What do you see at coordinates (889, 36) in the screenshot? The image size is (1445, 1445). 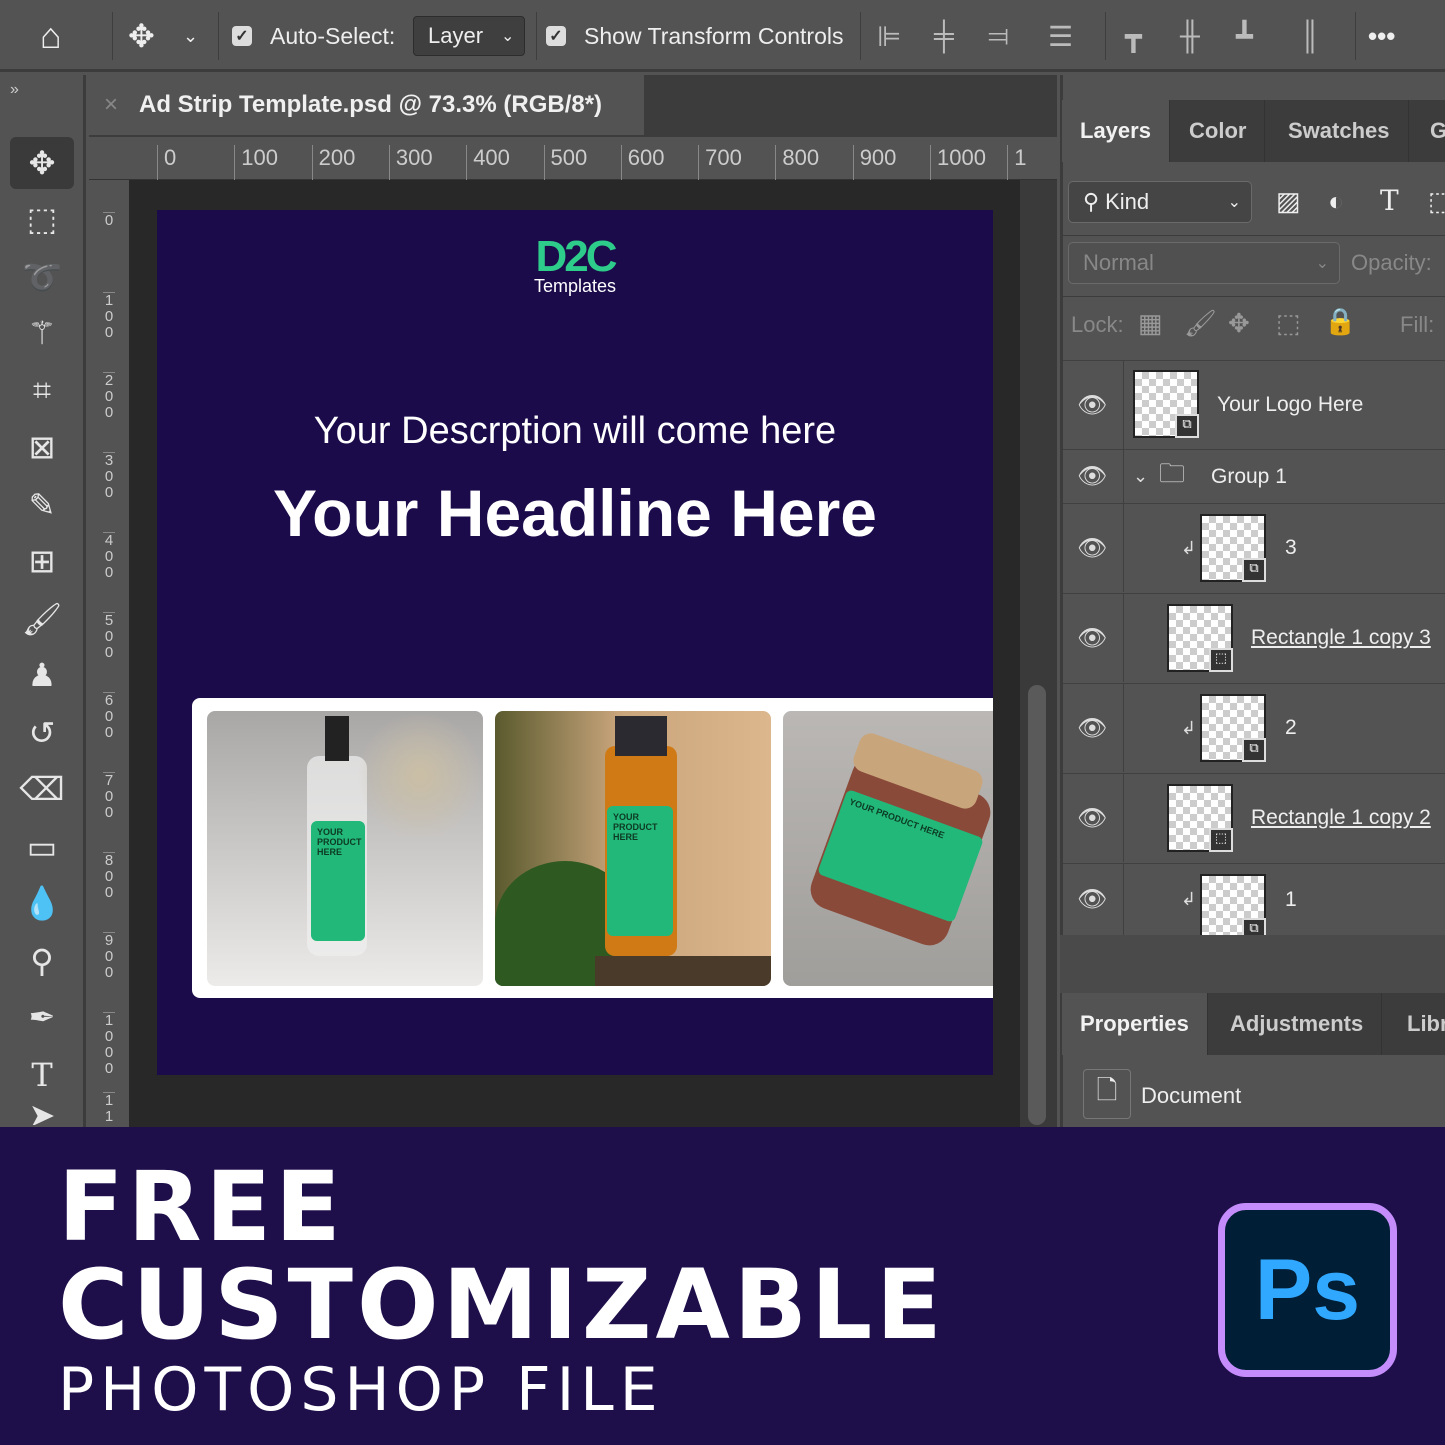 I see `align-left-icon: ⊫` at bounding box center [889, 36].